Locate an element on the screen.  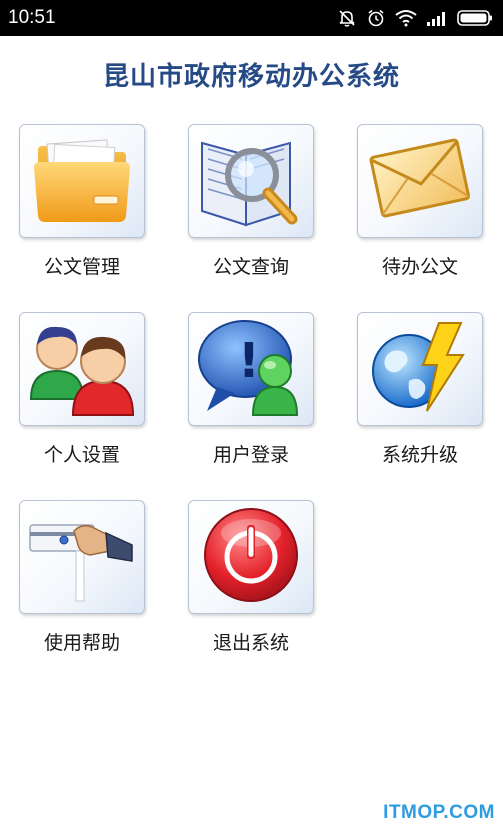
hand-card-icon is located at coordinates (82, 557).